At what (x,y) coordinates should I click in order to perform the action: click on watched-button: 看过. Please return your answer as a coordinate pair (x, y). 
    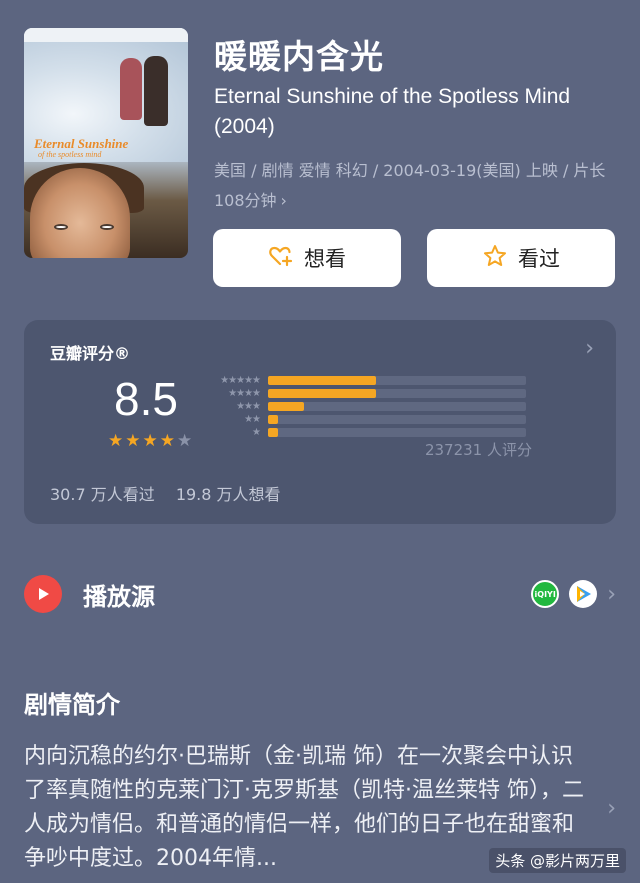
    Looking at the image, I should click on (521, 258).